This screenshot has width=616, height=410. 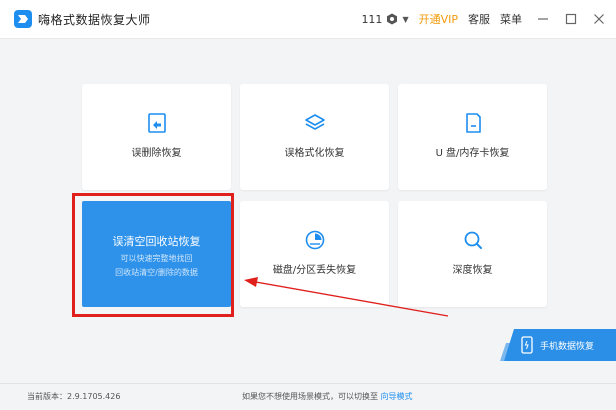 What do you see at coordinates (74, 396) in the screenshot?
I see `version-label: 当前版本：2.9.1705.426` at bounding box center [74, 396].